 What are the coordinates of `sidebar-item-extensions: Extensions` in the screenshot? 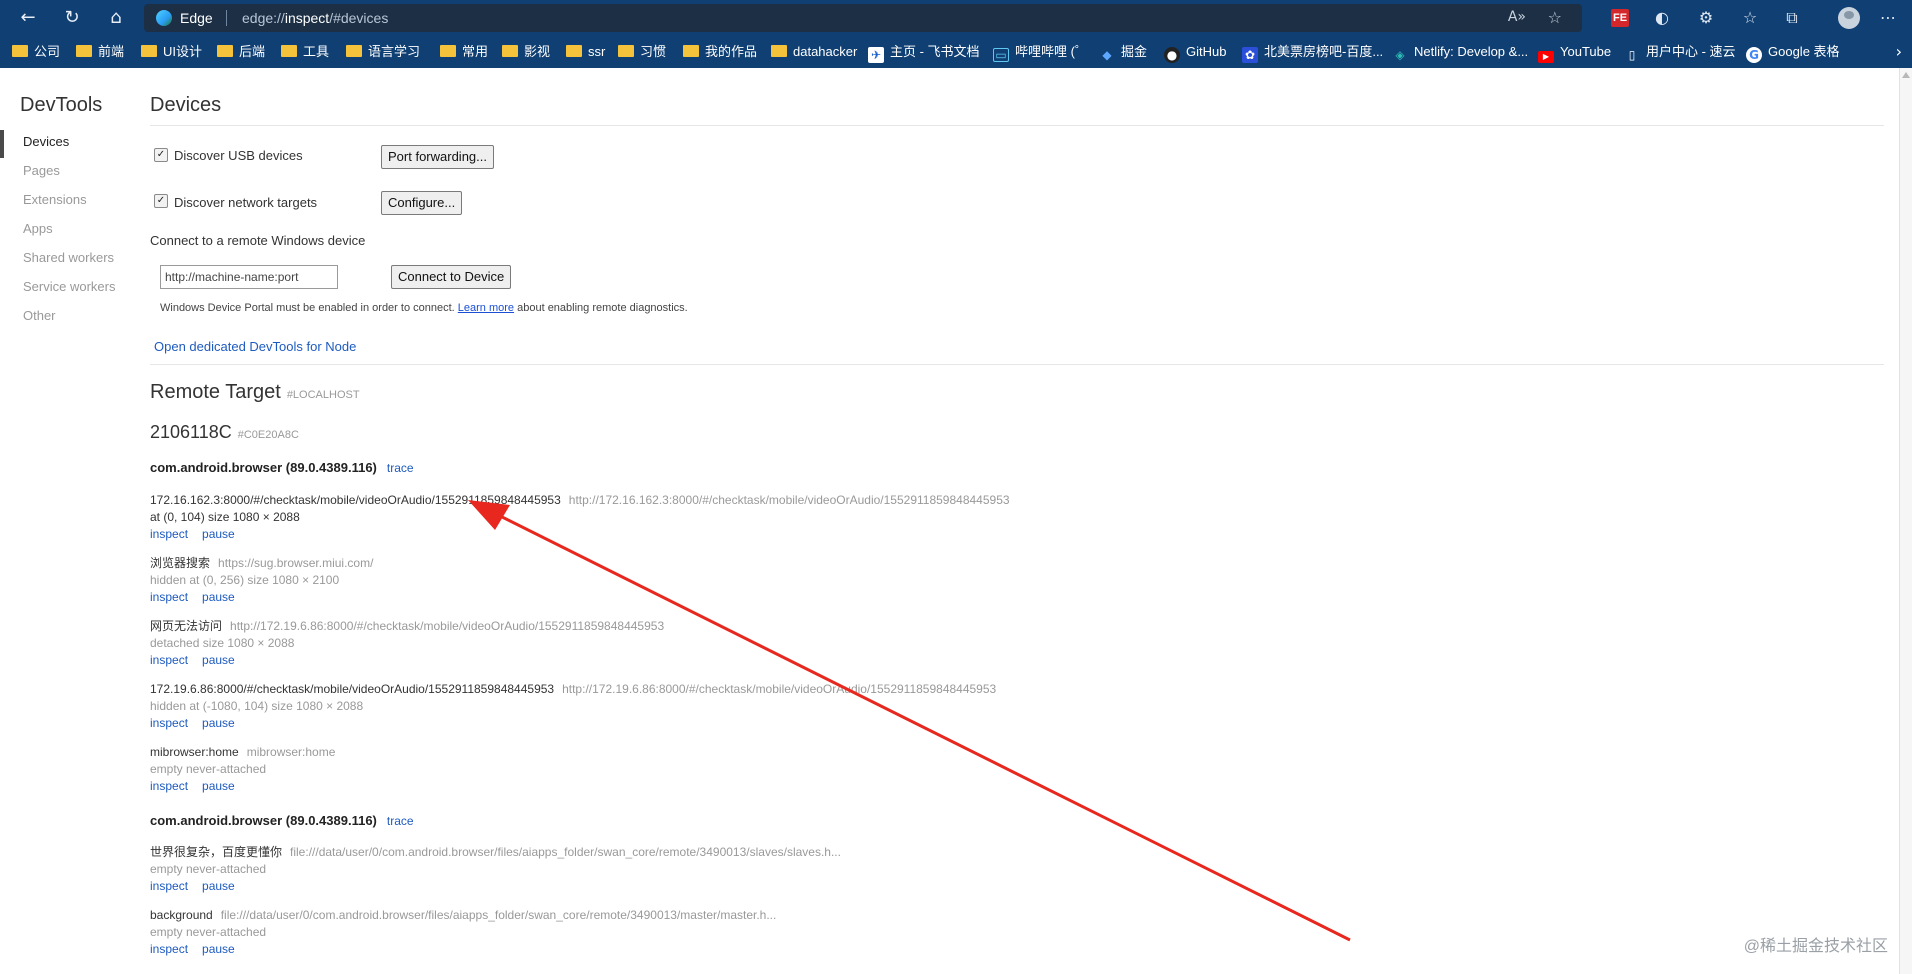 It's located at (55, 199).